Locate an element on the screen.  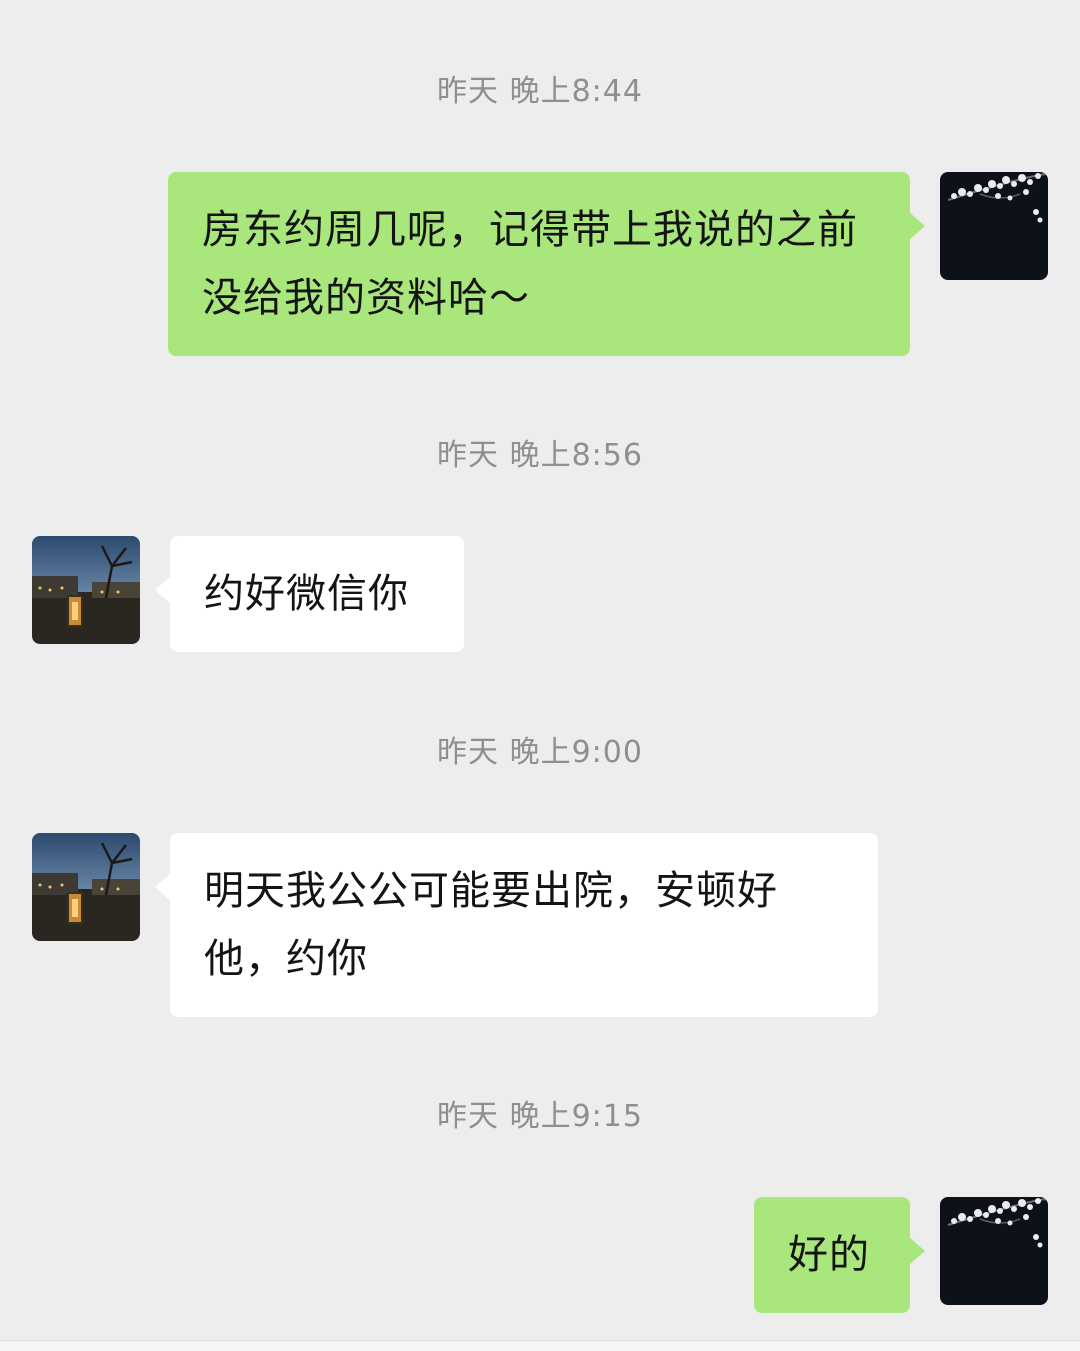
timestamp: 昨天 晚上9:00 is located at coordinates (540, 752).